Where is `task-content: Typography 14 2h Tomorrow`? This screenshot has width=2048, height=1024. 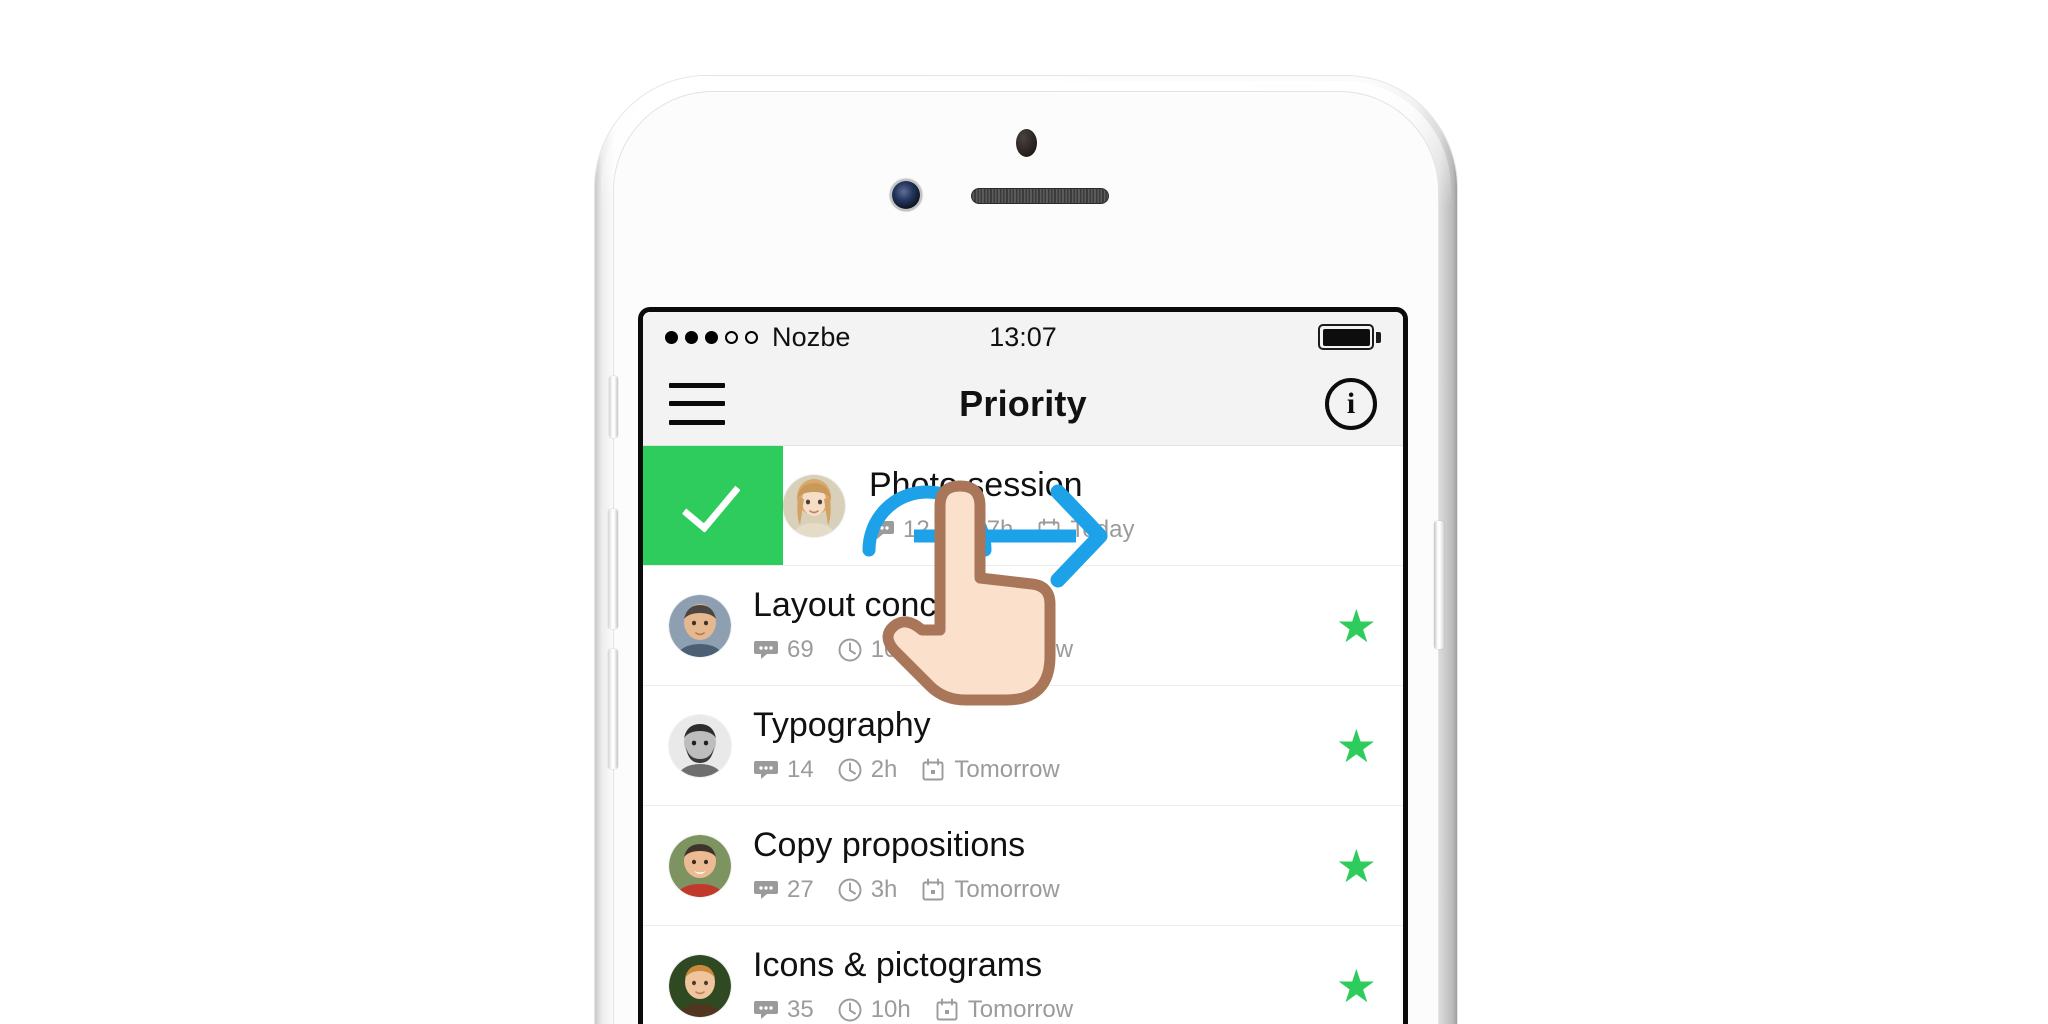 task-content: Typography 14 2h Tomorrow is located at coordinates (1033, 745).